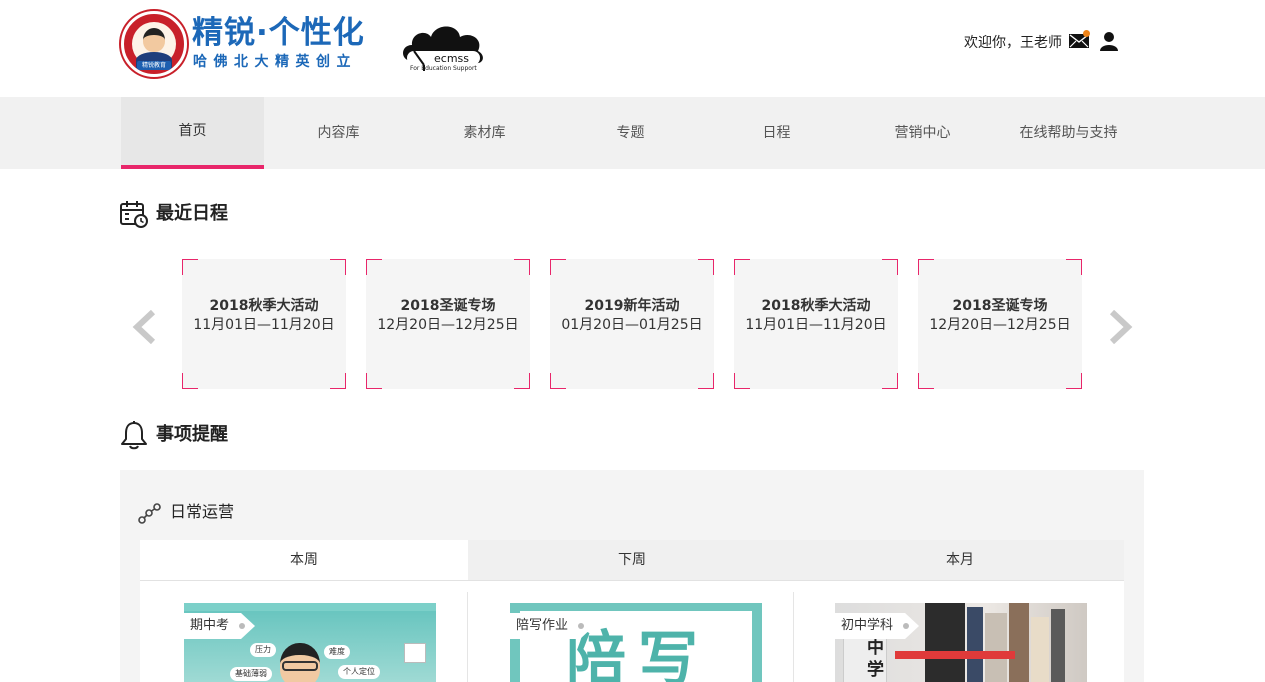 This screenshot has height=682, width=1265. Describe the element at coordinates (154, 65) in the screenshot. I see `badge-tag: 精锐教育` at that location.